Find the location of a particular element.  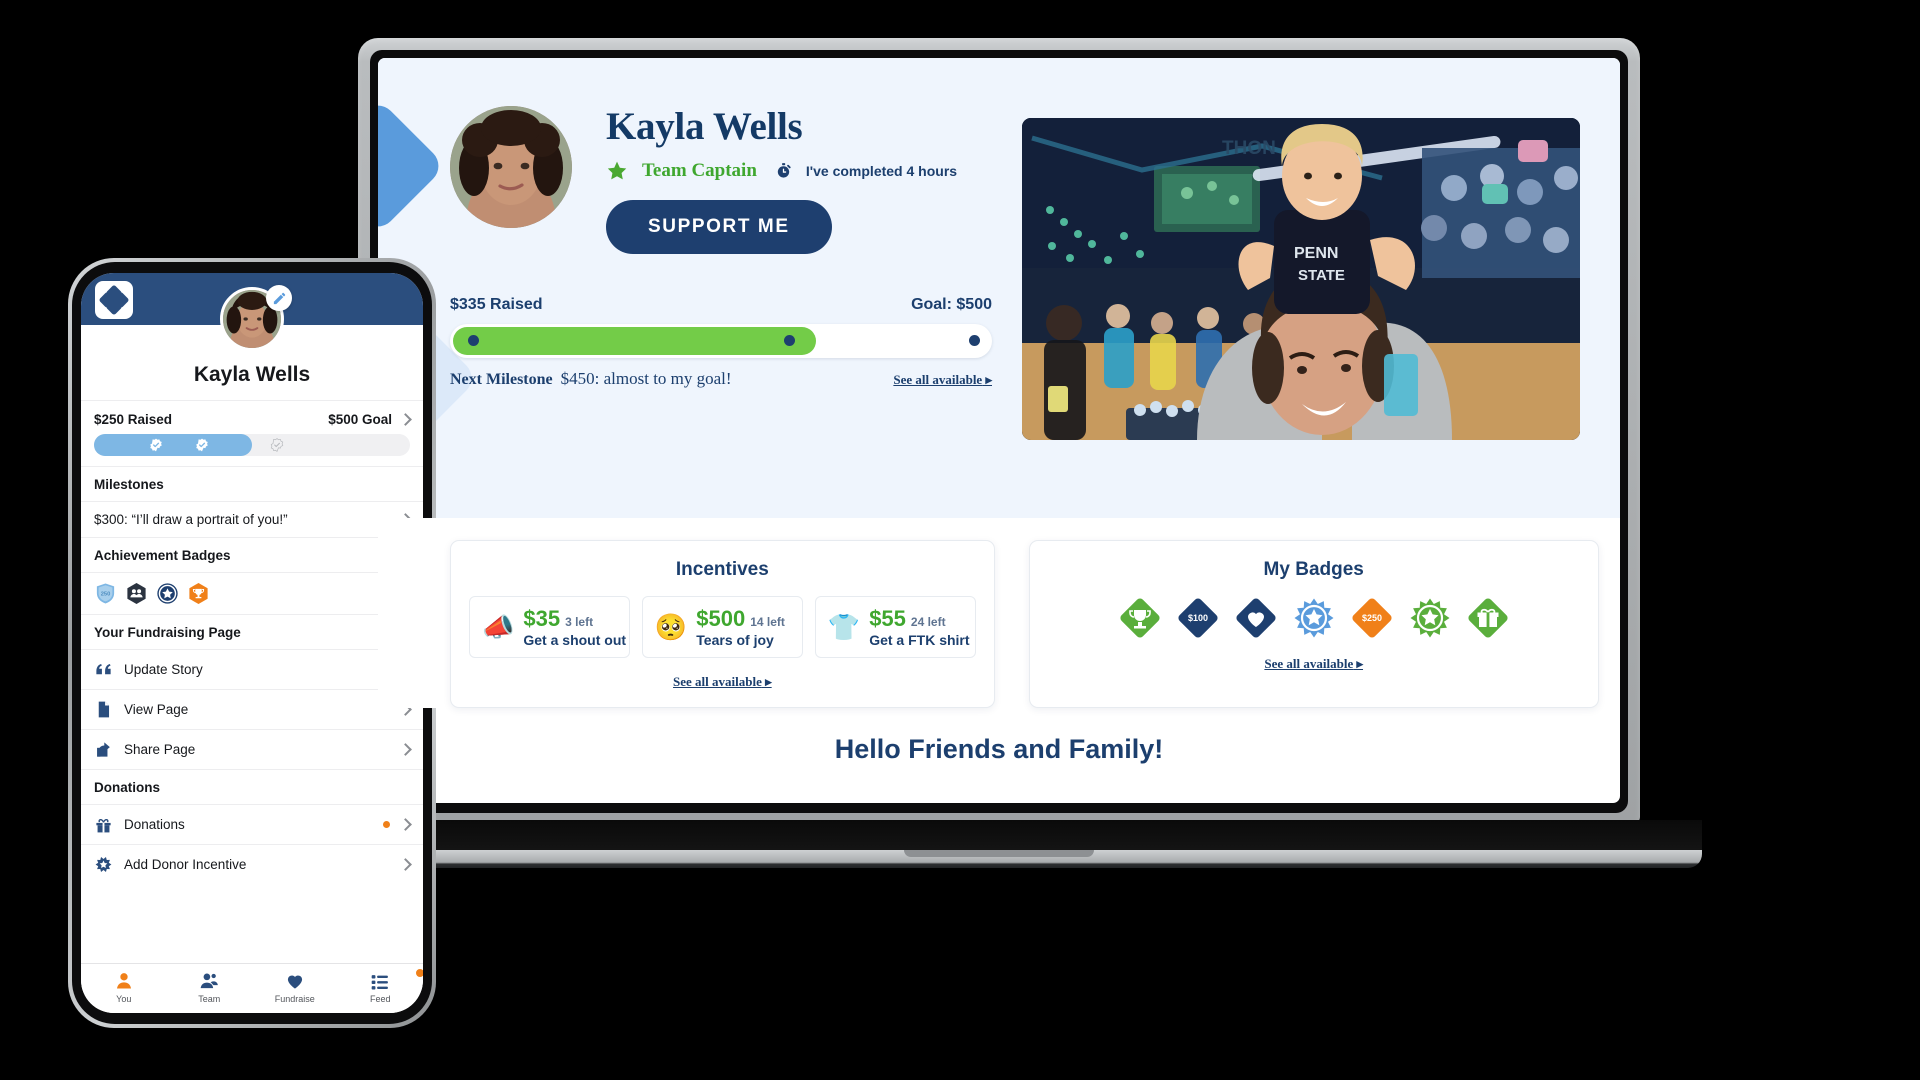

svg-text: $100 is located at coordinates (1198, 618).